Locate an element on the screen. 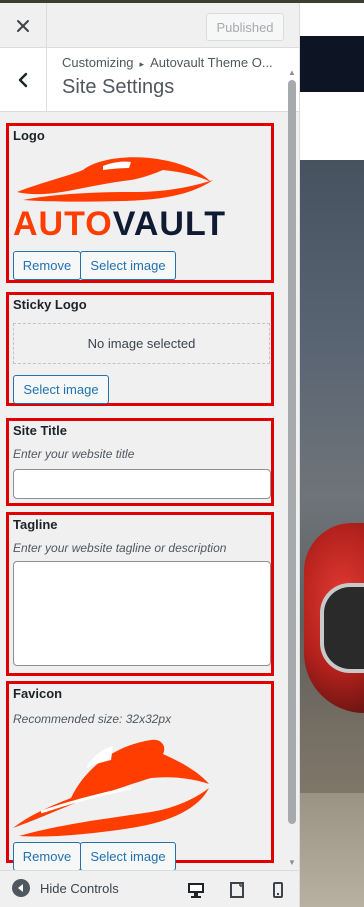  preview-white-band is located at coordinates (332, 126).